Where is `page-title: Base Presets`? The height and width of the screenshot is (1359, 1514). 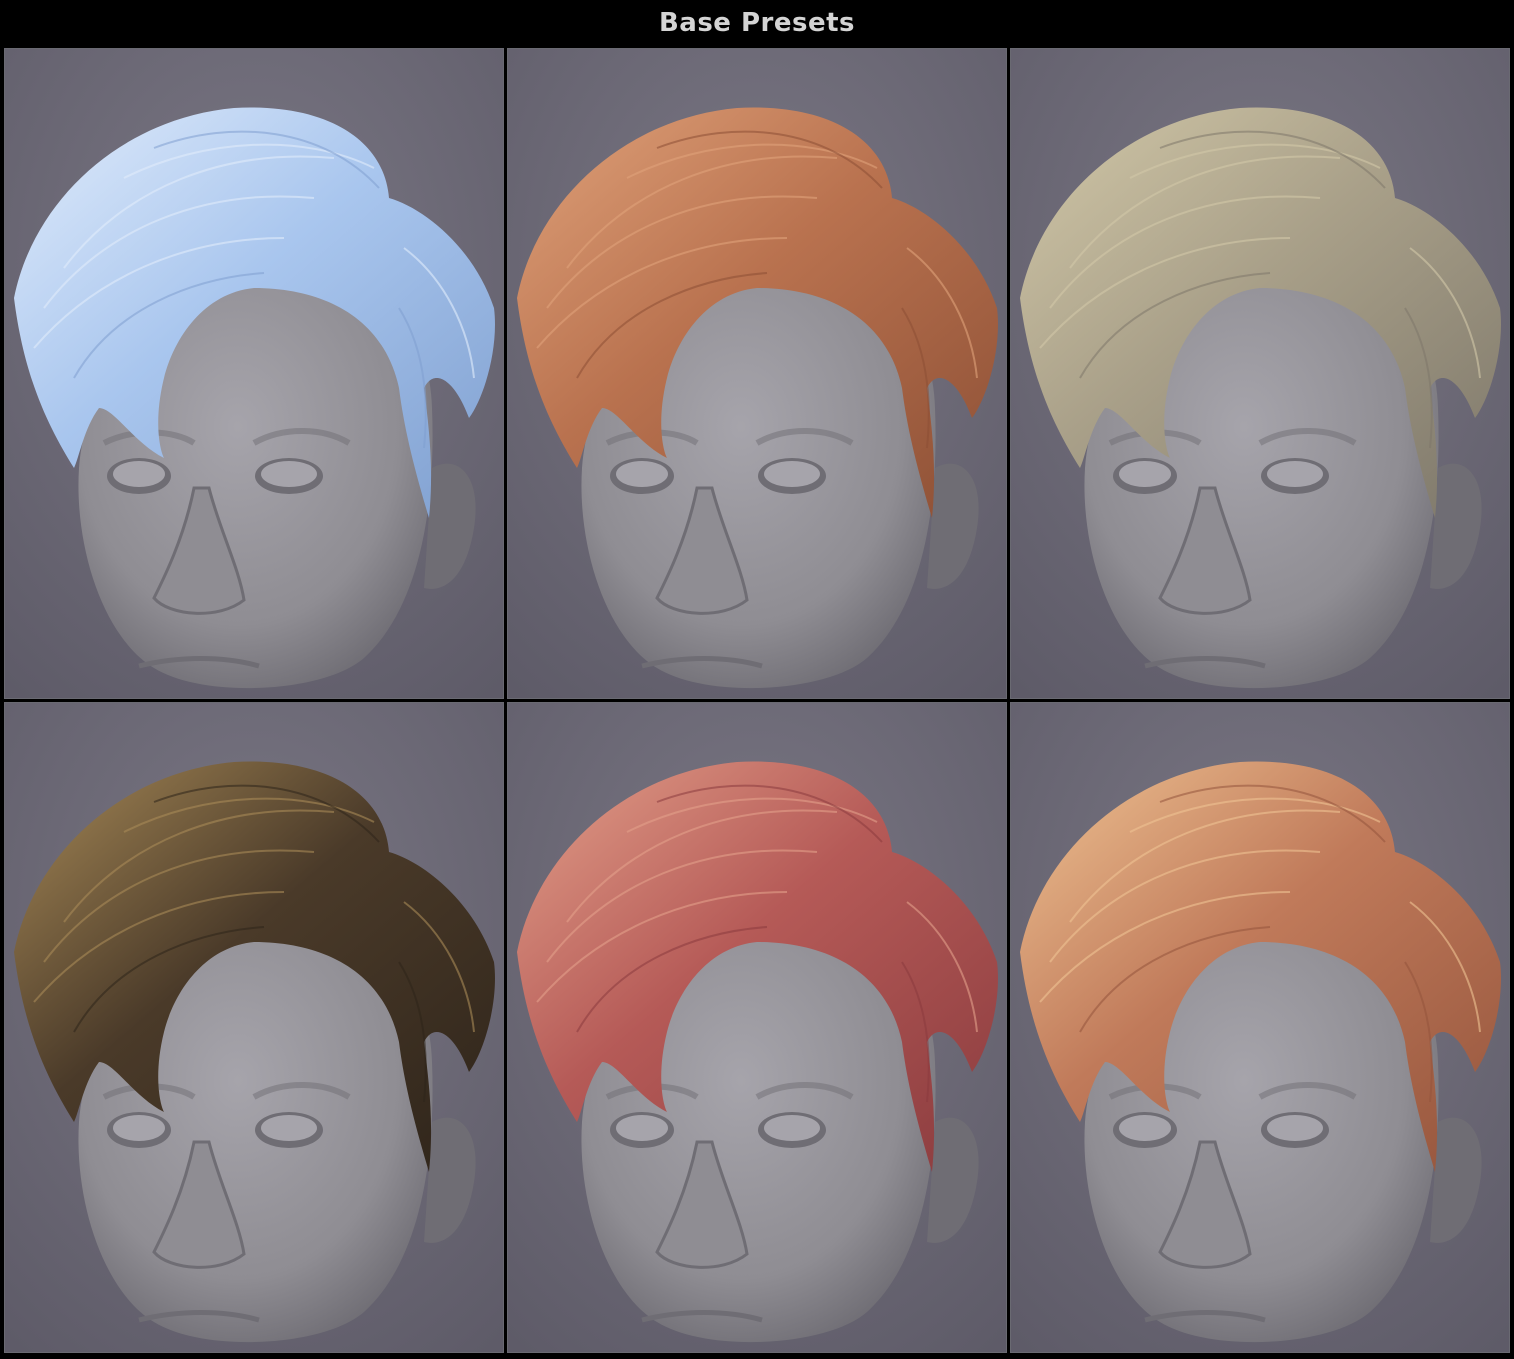
page-title: Base Presets is located at coordinates (757, 23).